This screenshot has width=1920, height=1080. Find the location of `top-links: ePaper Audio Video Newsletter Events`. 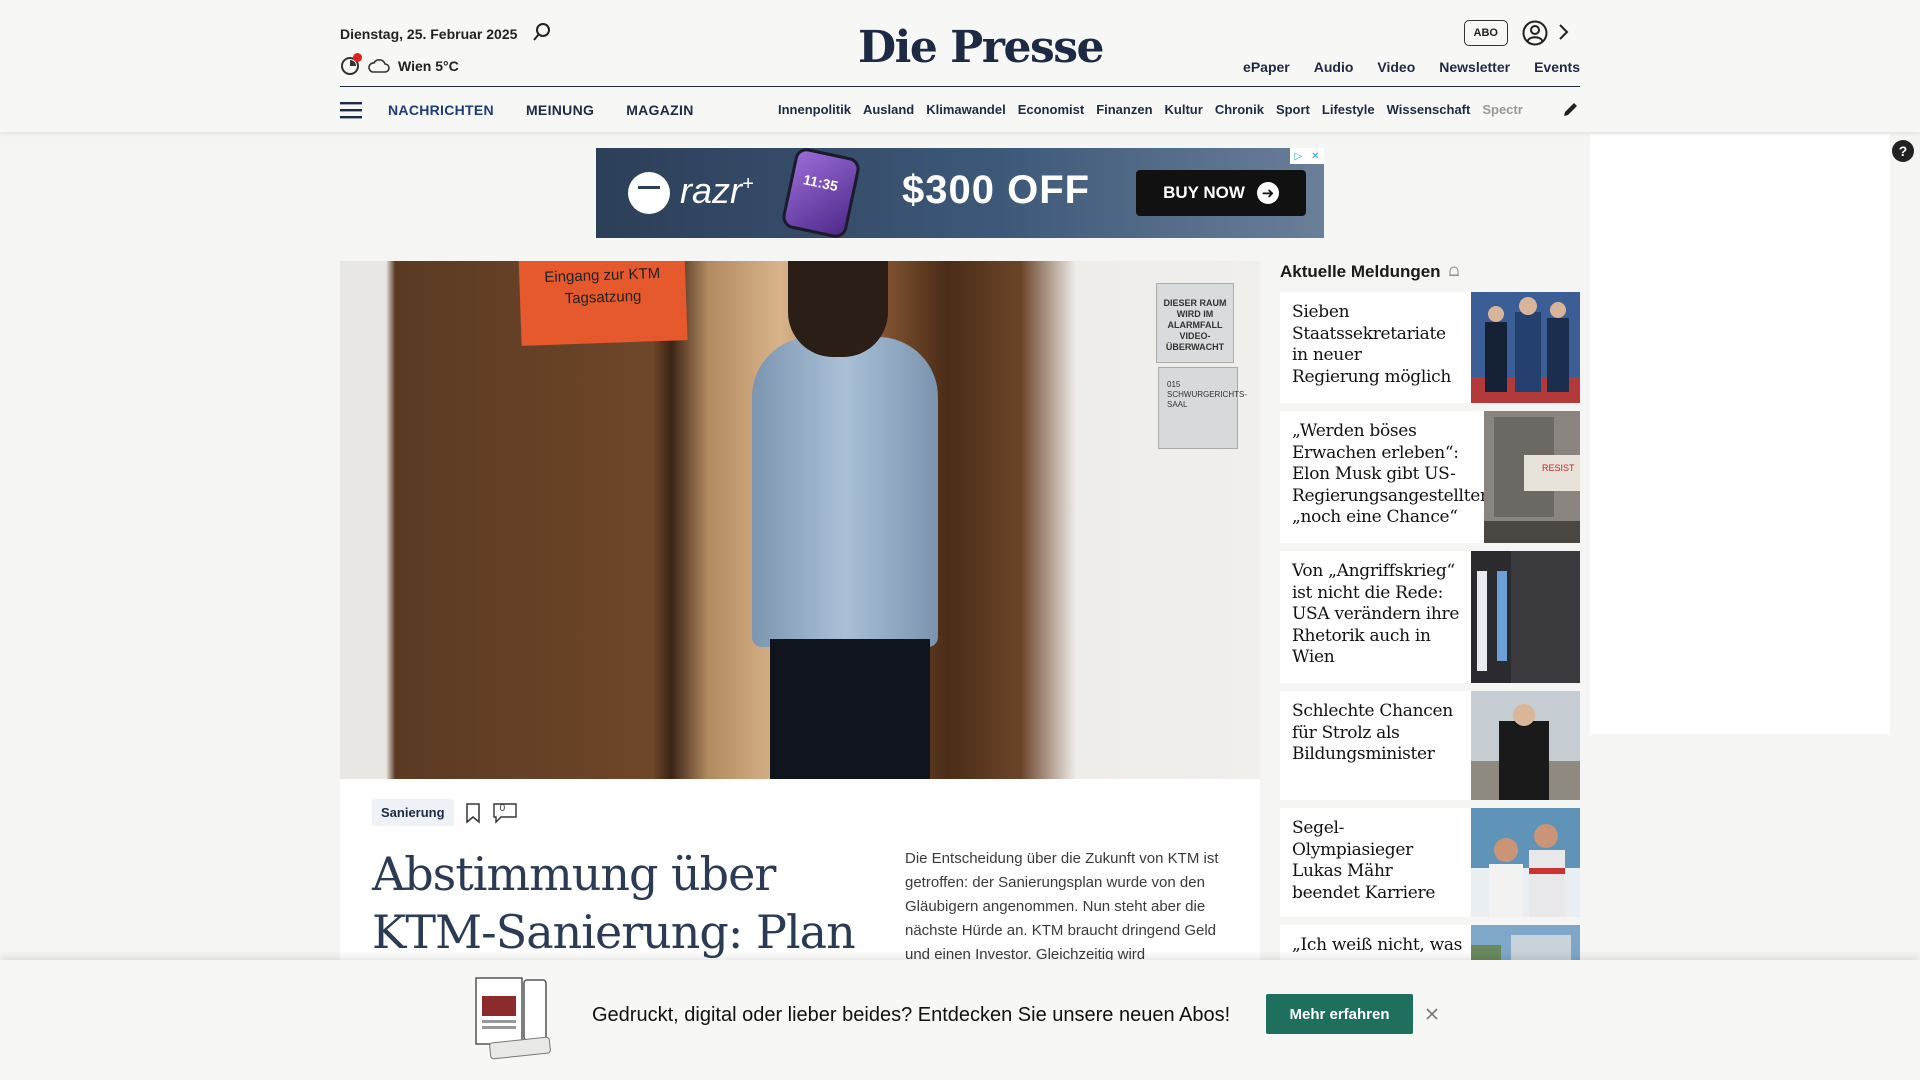

top-links: ePaper Audio Video Newsletter Events is located at coordinates (1411, 67).